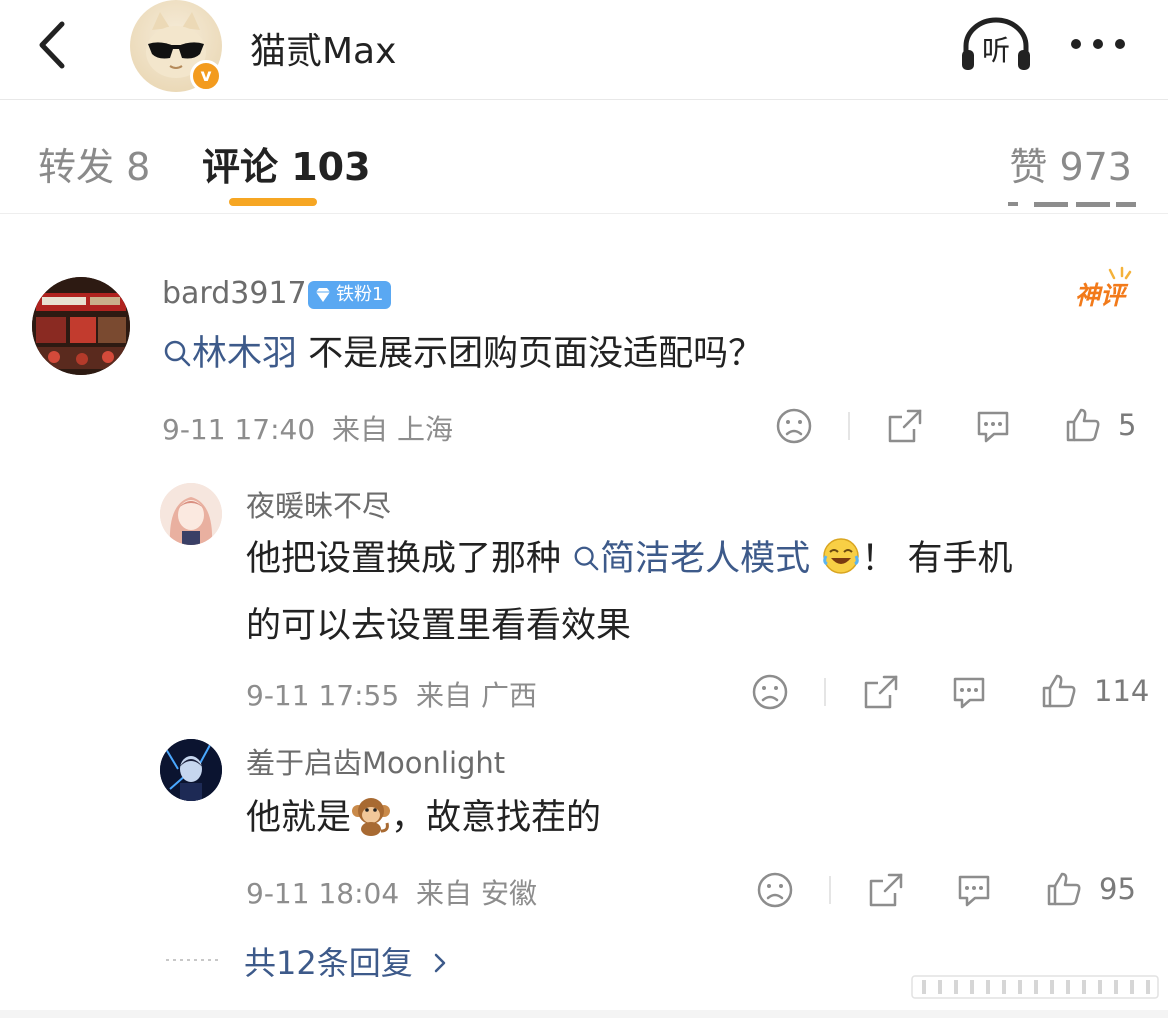 The width and height of the screenshot is (1168, 1018). What do you see at coordinates (1127, 425) in the screenshot?
I see `like-count: 5` at bounding box center [1127, 425].